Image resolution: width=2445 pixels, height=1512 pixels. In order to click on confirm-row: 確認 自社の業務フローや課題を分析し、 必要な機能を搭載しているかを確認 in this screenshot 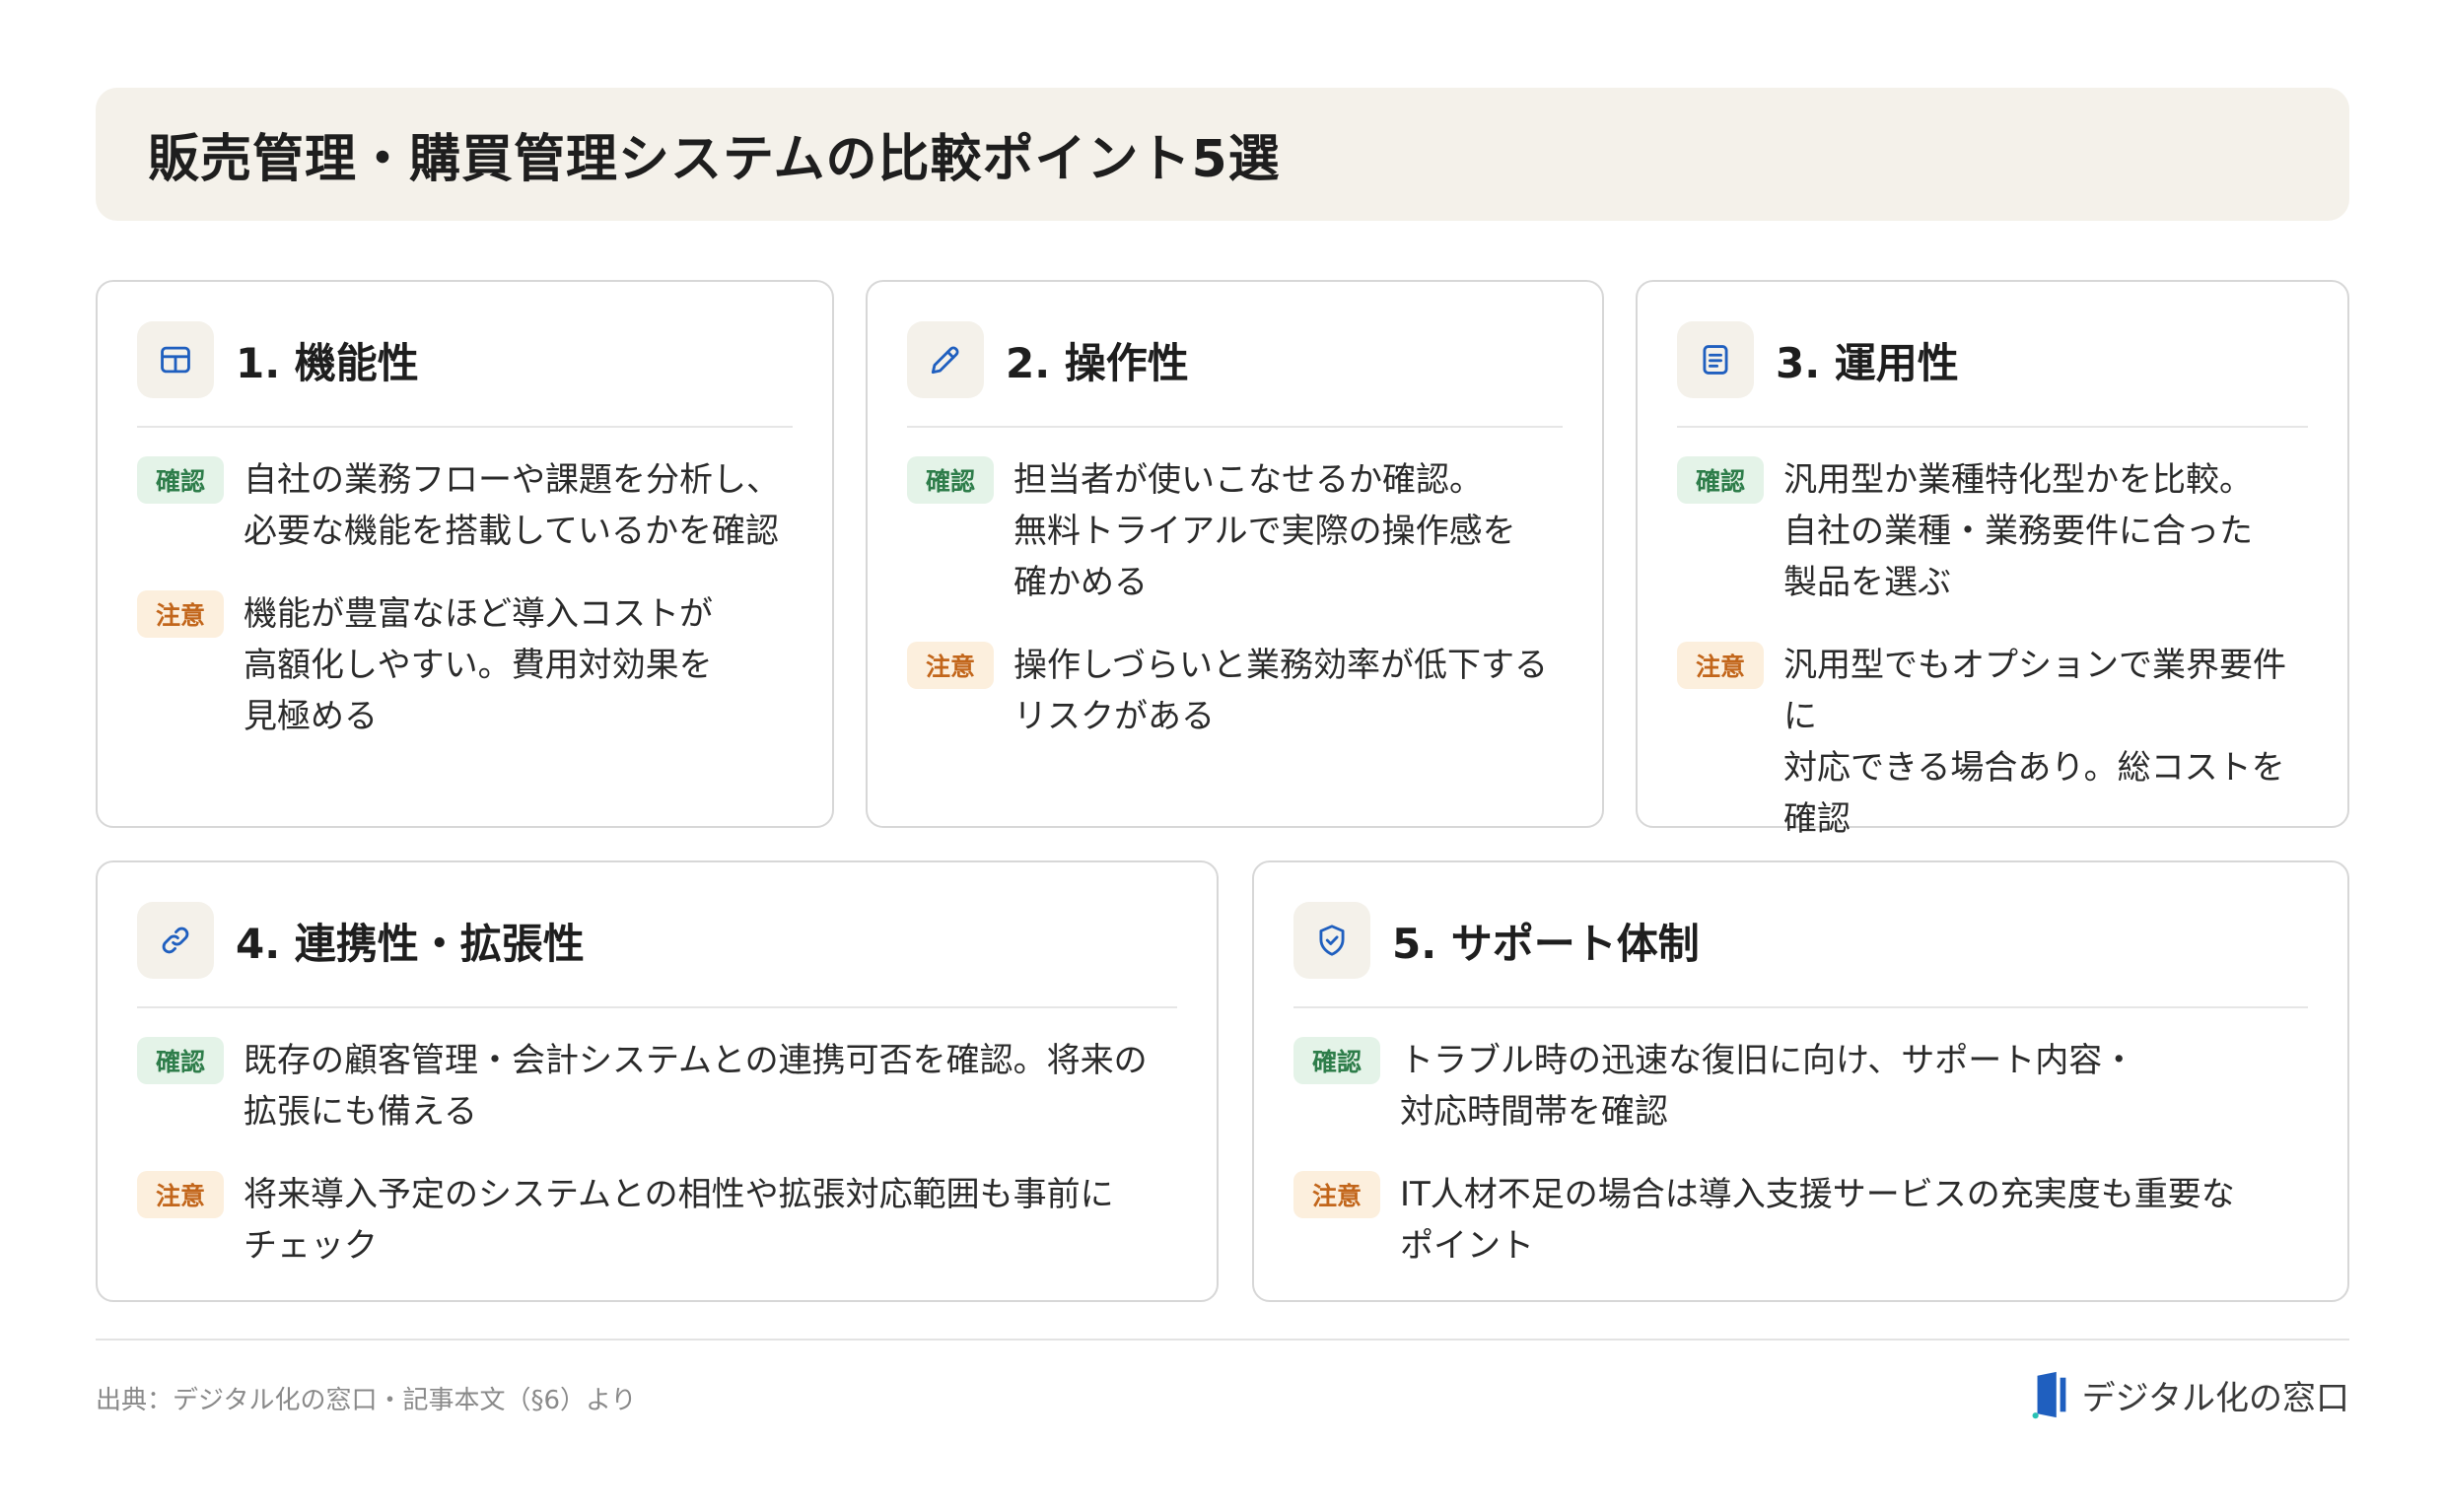, I will do `click(470, 506)`.